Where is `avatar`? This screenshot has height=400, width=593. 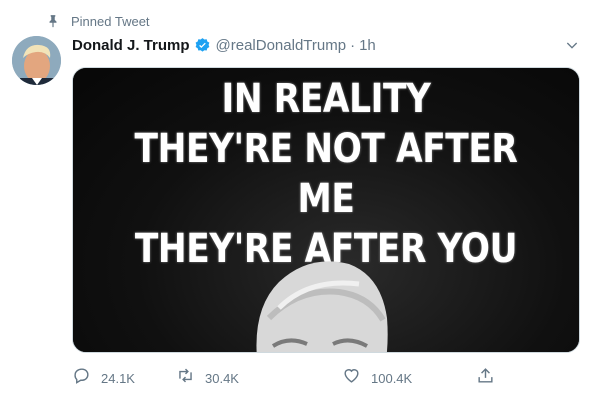
avatar is located at coordinates (36, 60).